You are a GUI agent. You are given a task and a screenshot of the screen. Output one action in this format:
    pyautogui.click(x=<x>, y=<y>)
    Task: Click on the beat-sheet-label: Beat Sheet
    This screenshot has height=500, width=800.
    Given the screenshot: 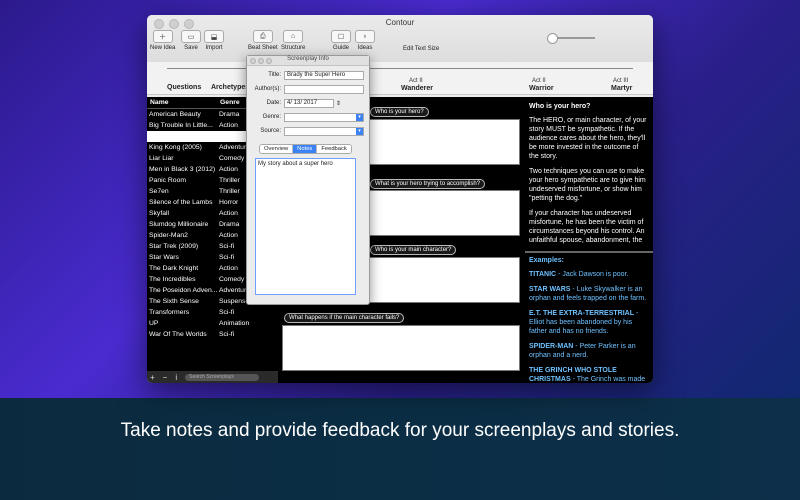 What is the action you would take?
    pyautogui.click(x=263, y=48)
    